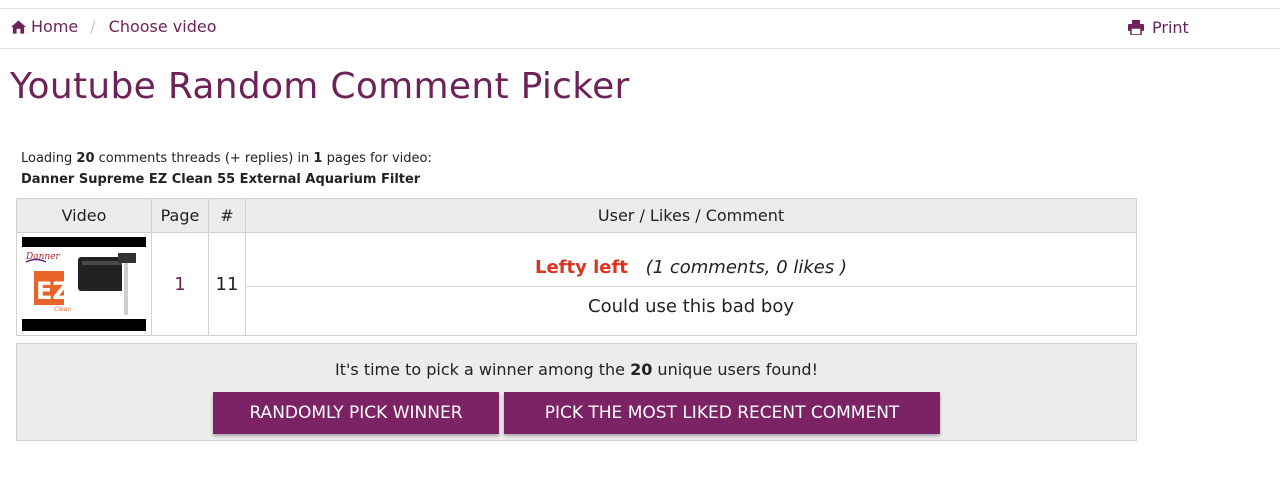 This screenshot has width=1280, height=487. Describe the element at coordinates (581, 267) in the screenshot. I see `username: Lefty left` at that location.